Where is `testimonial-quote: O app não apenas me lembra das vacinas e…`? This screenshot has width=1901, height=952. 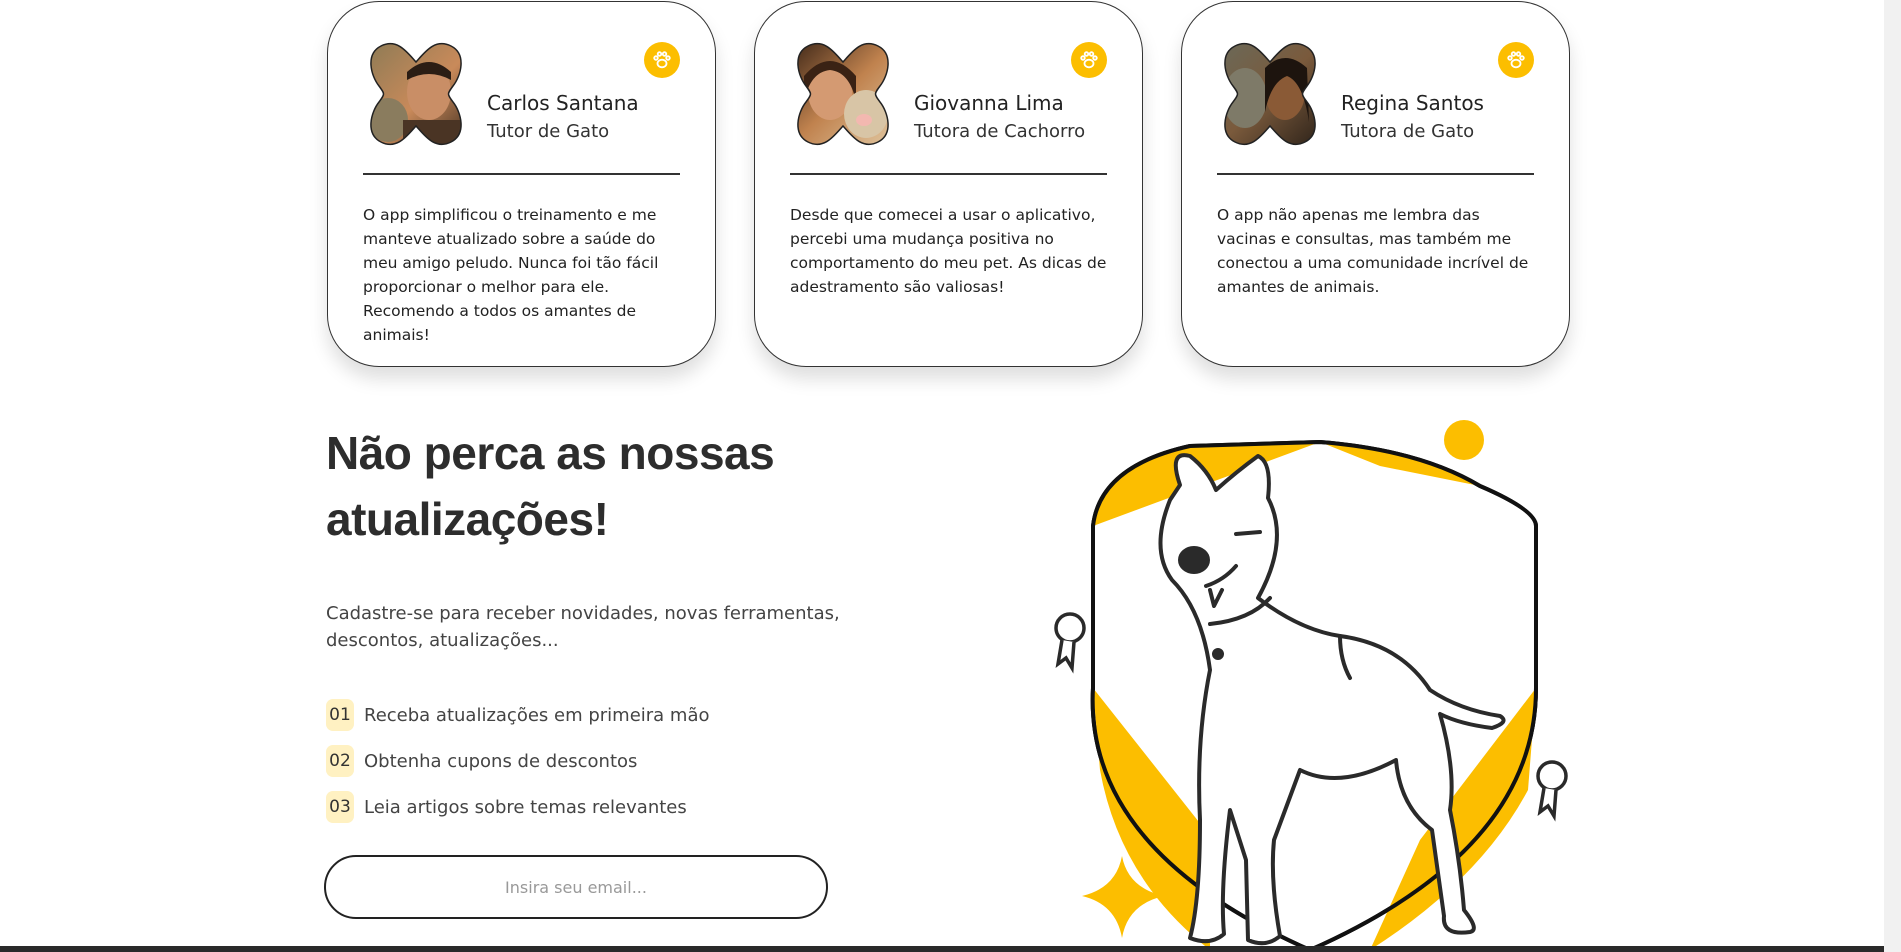 testimonial-quote: O app não apenas me lembra das vacinas e… is located at coordinates (1373, 251).